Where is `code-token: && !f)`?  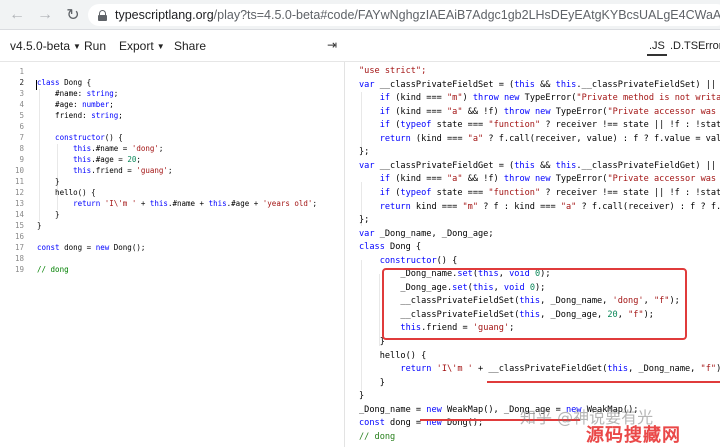
code-token: && !f) is located at coordinates (483, 111).